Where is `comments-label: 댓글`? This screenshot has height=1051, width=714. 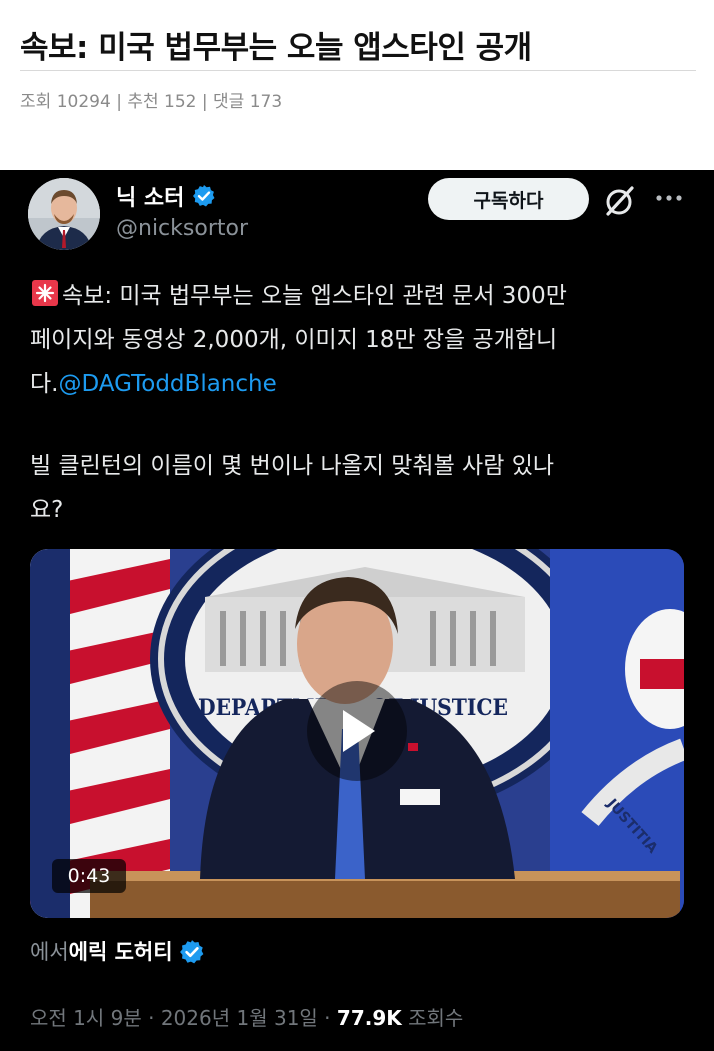
comments-label: 댓글 is located at coordinates (229, 102).